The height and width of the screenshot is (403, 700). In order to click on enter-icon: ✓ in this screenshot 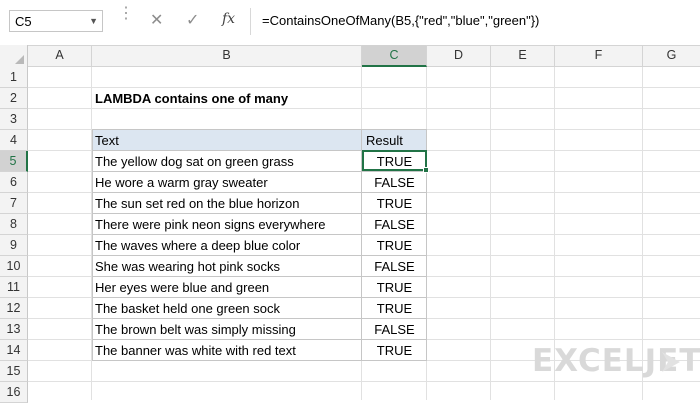, I will do `click(192, 20)`.